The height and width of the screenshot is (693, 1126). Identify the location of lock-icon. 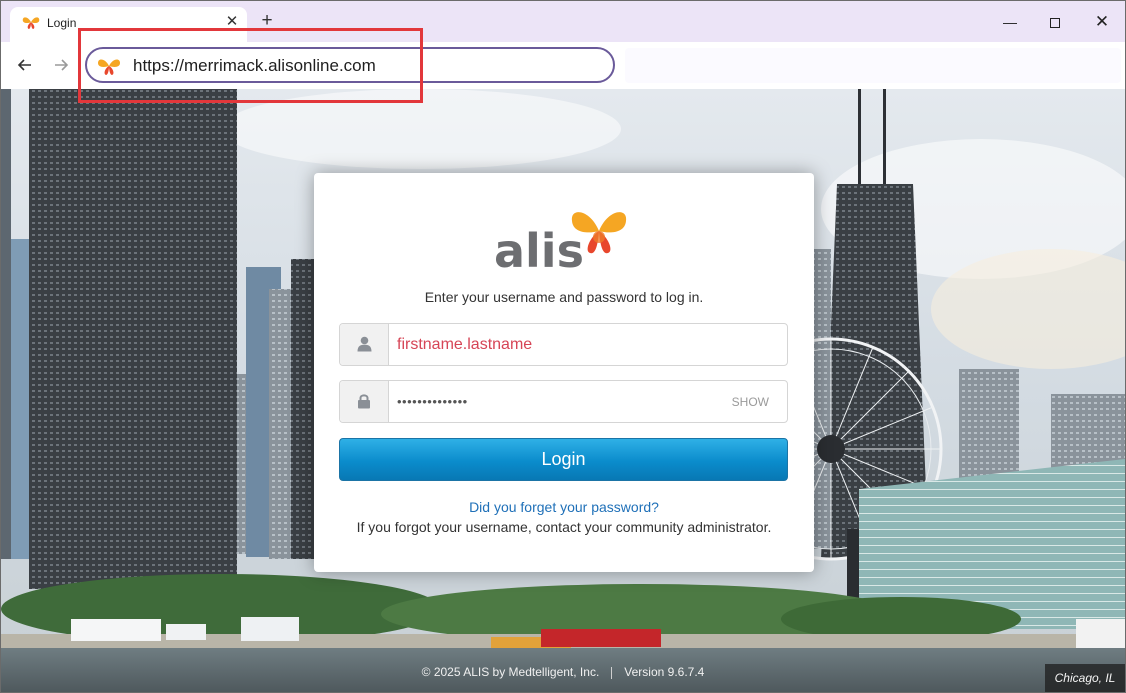
(364, 401).